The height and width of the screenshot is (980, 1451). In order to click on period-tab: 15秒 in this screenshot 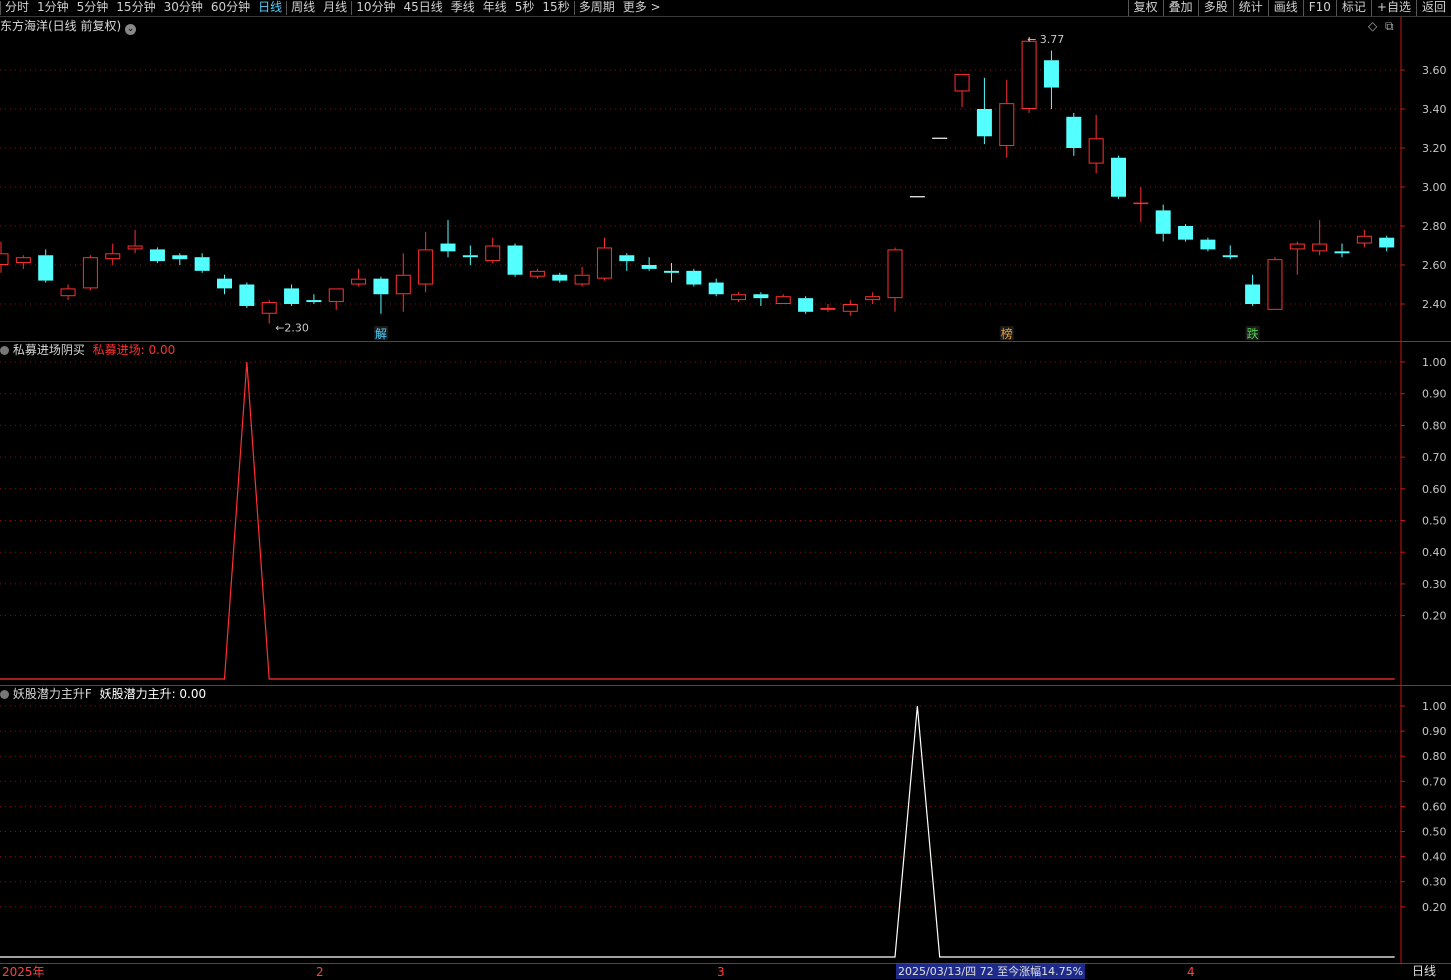, I will do `click(555, 8)`.